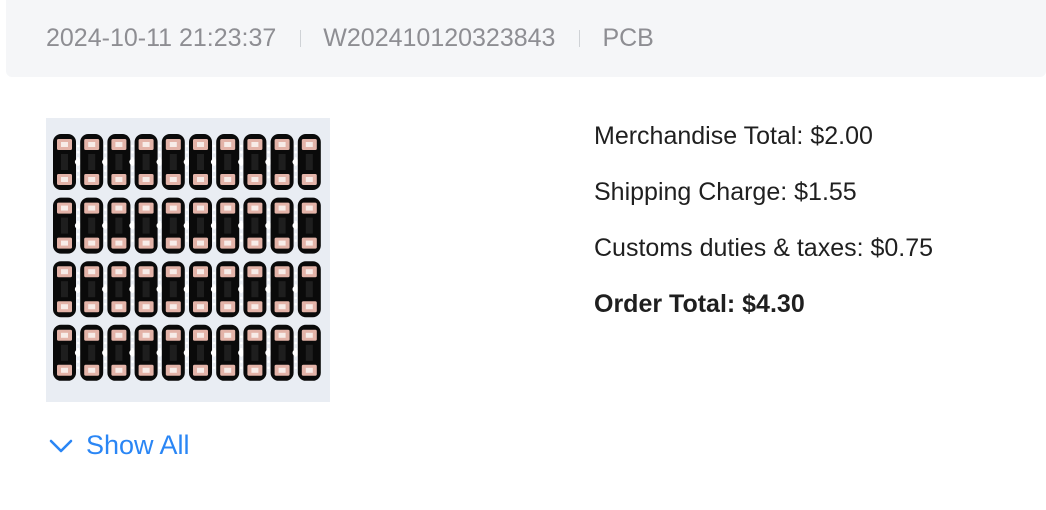 The image size is (1046, 510). I want to click on pcb-panel-image, so click(187, 257).